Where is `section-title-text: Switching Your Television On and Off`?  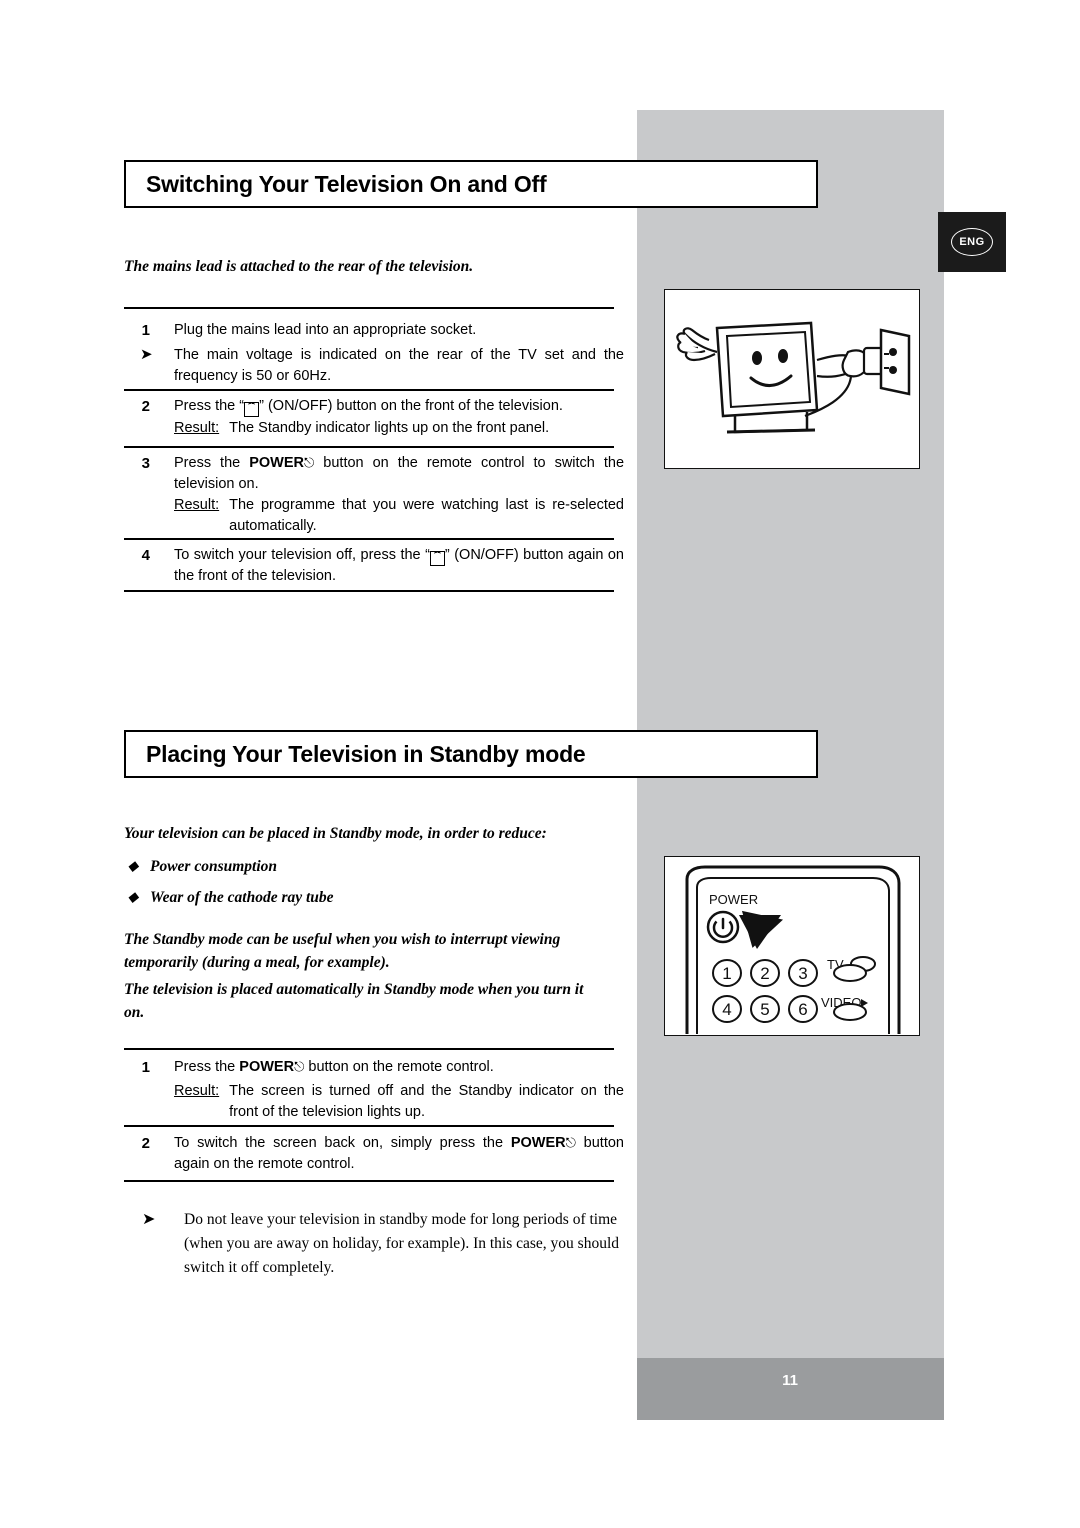
section-title-text: Switching Your Television On and Off is located at coordinates (346, 183).